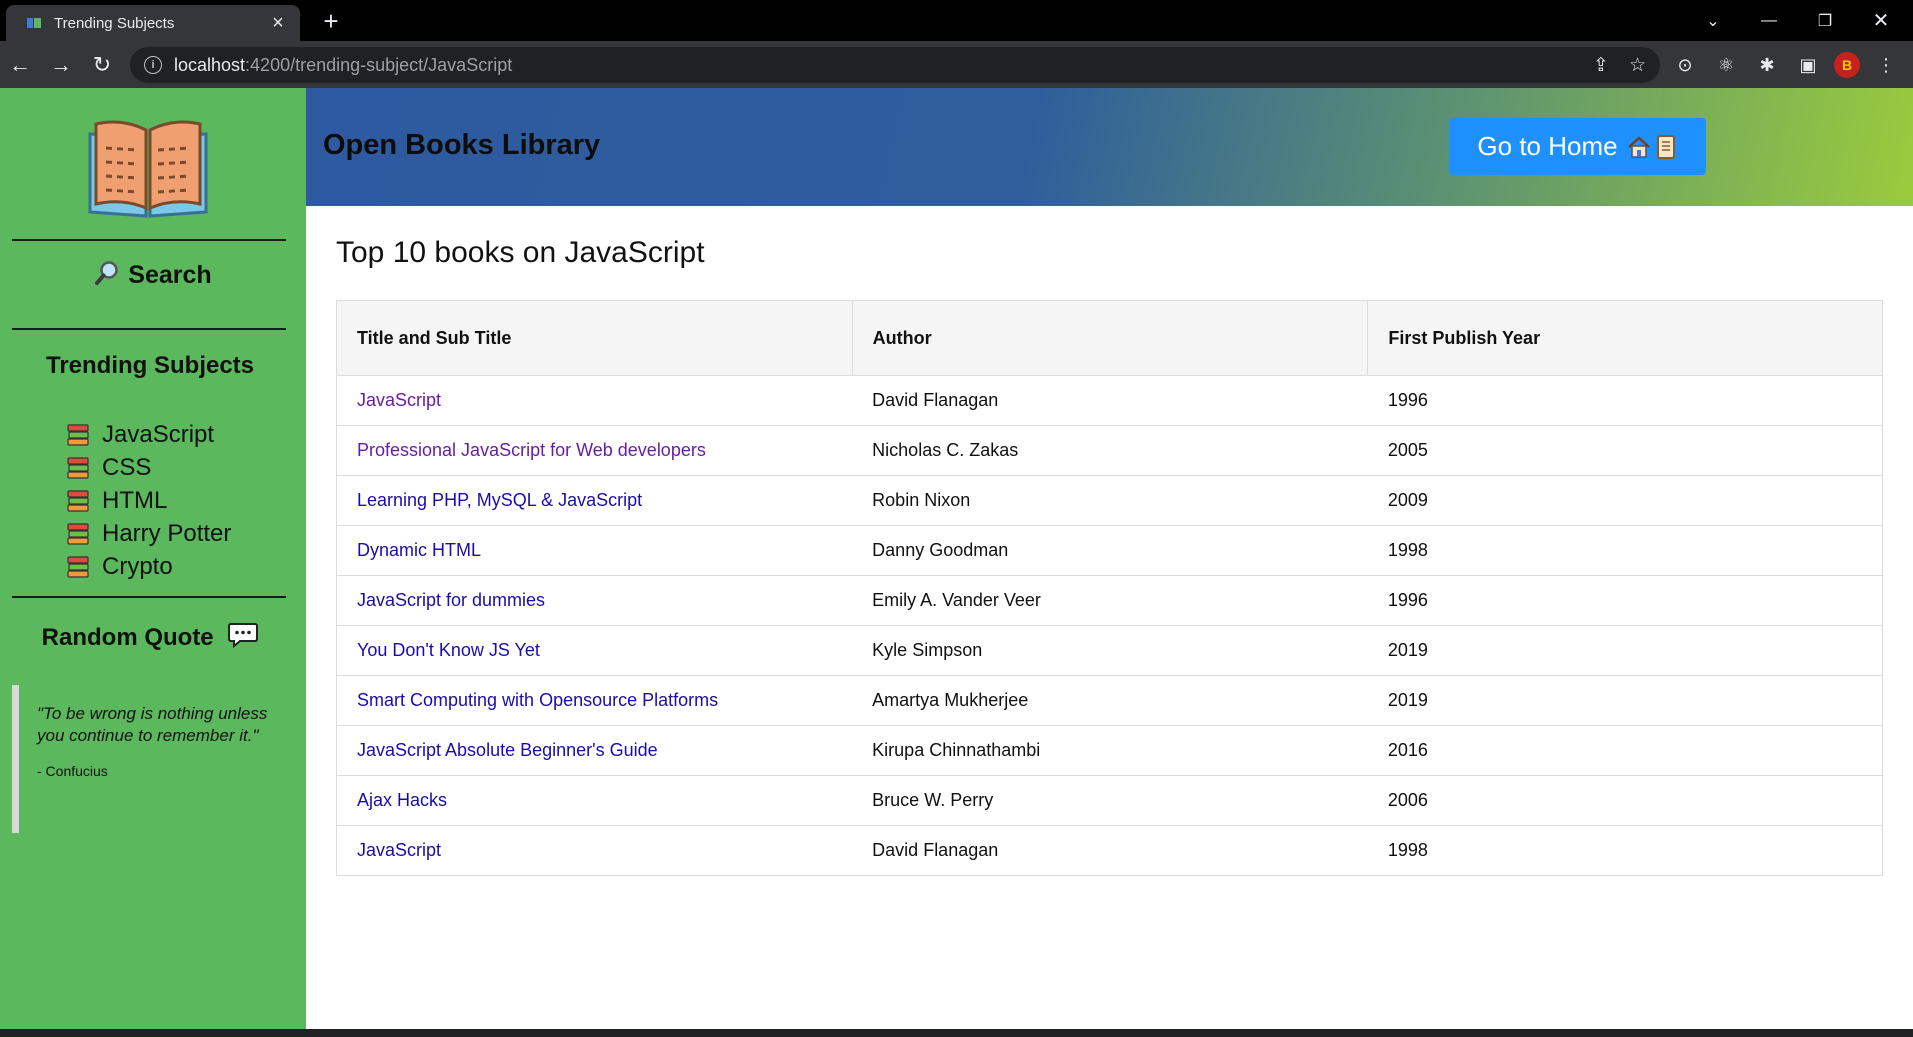  Describe the element at coordinates (1625, 800) in the screenshot. I see `book-year-cell: 2006` at that location.